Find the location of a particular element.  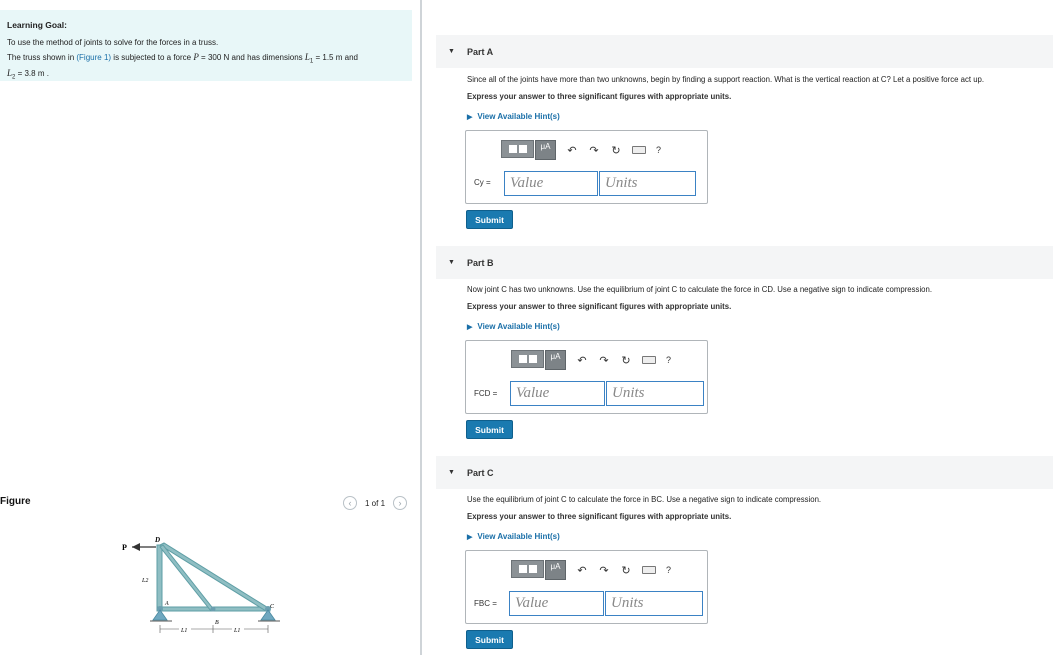

part-a-hint-link: ▶ View Available Hint(s) is located at coordinates (513, 116).